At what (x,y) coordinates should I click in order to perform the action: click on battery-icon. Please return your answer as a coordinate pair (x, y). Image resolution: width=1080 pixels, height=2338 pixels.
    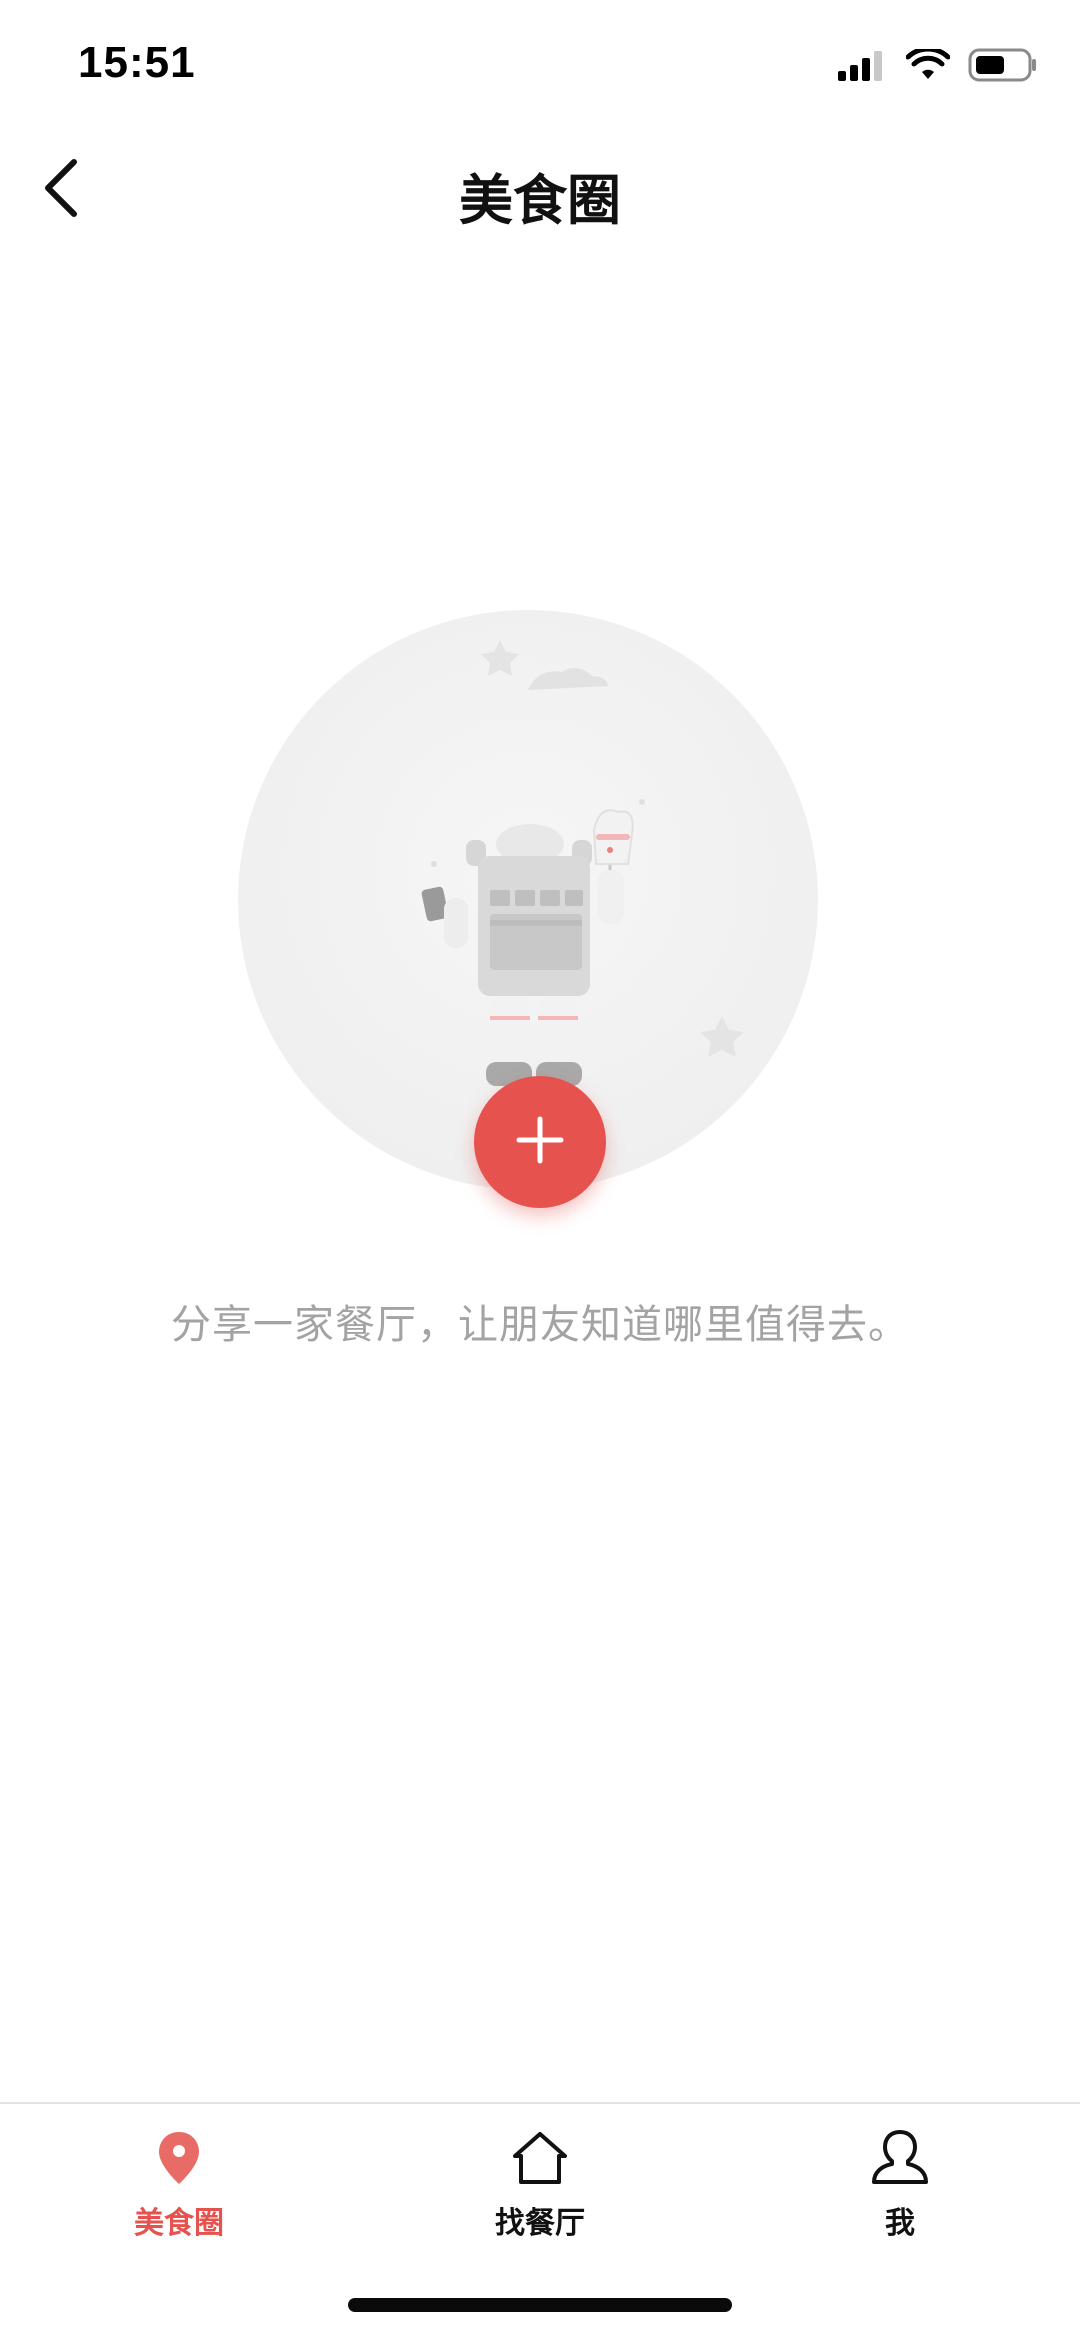
    Looking at the image, I should click on (1003, 67).